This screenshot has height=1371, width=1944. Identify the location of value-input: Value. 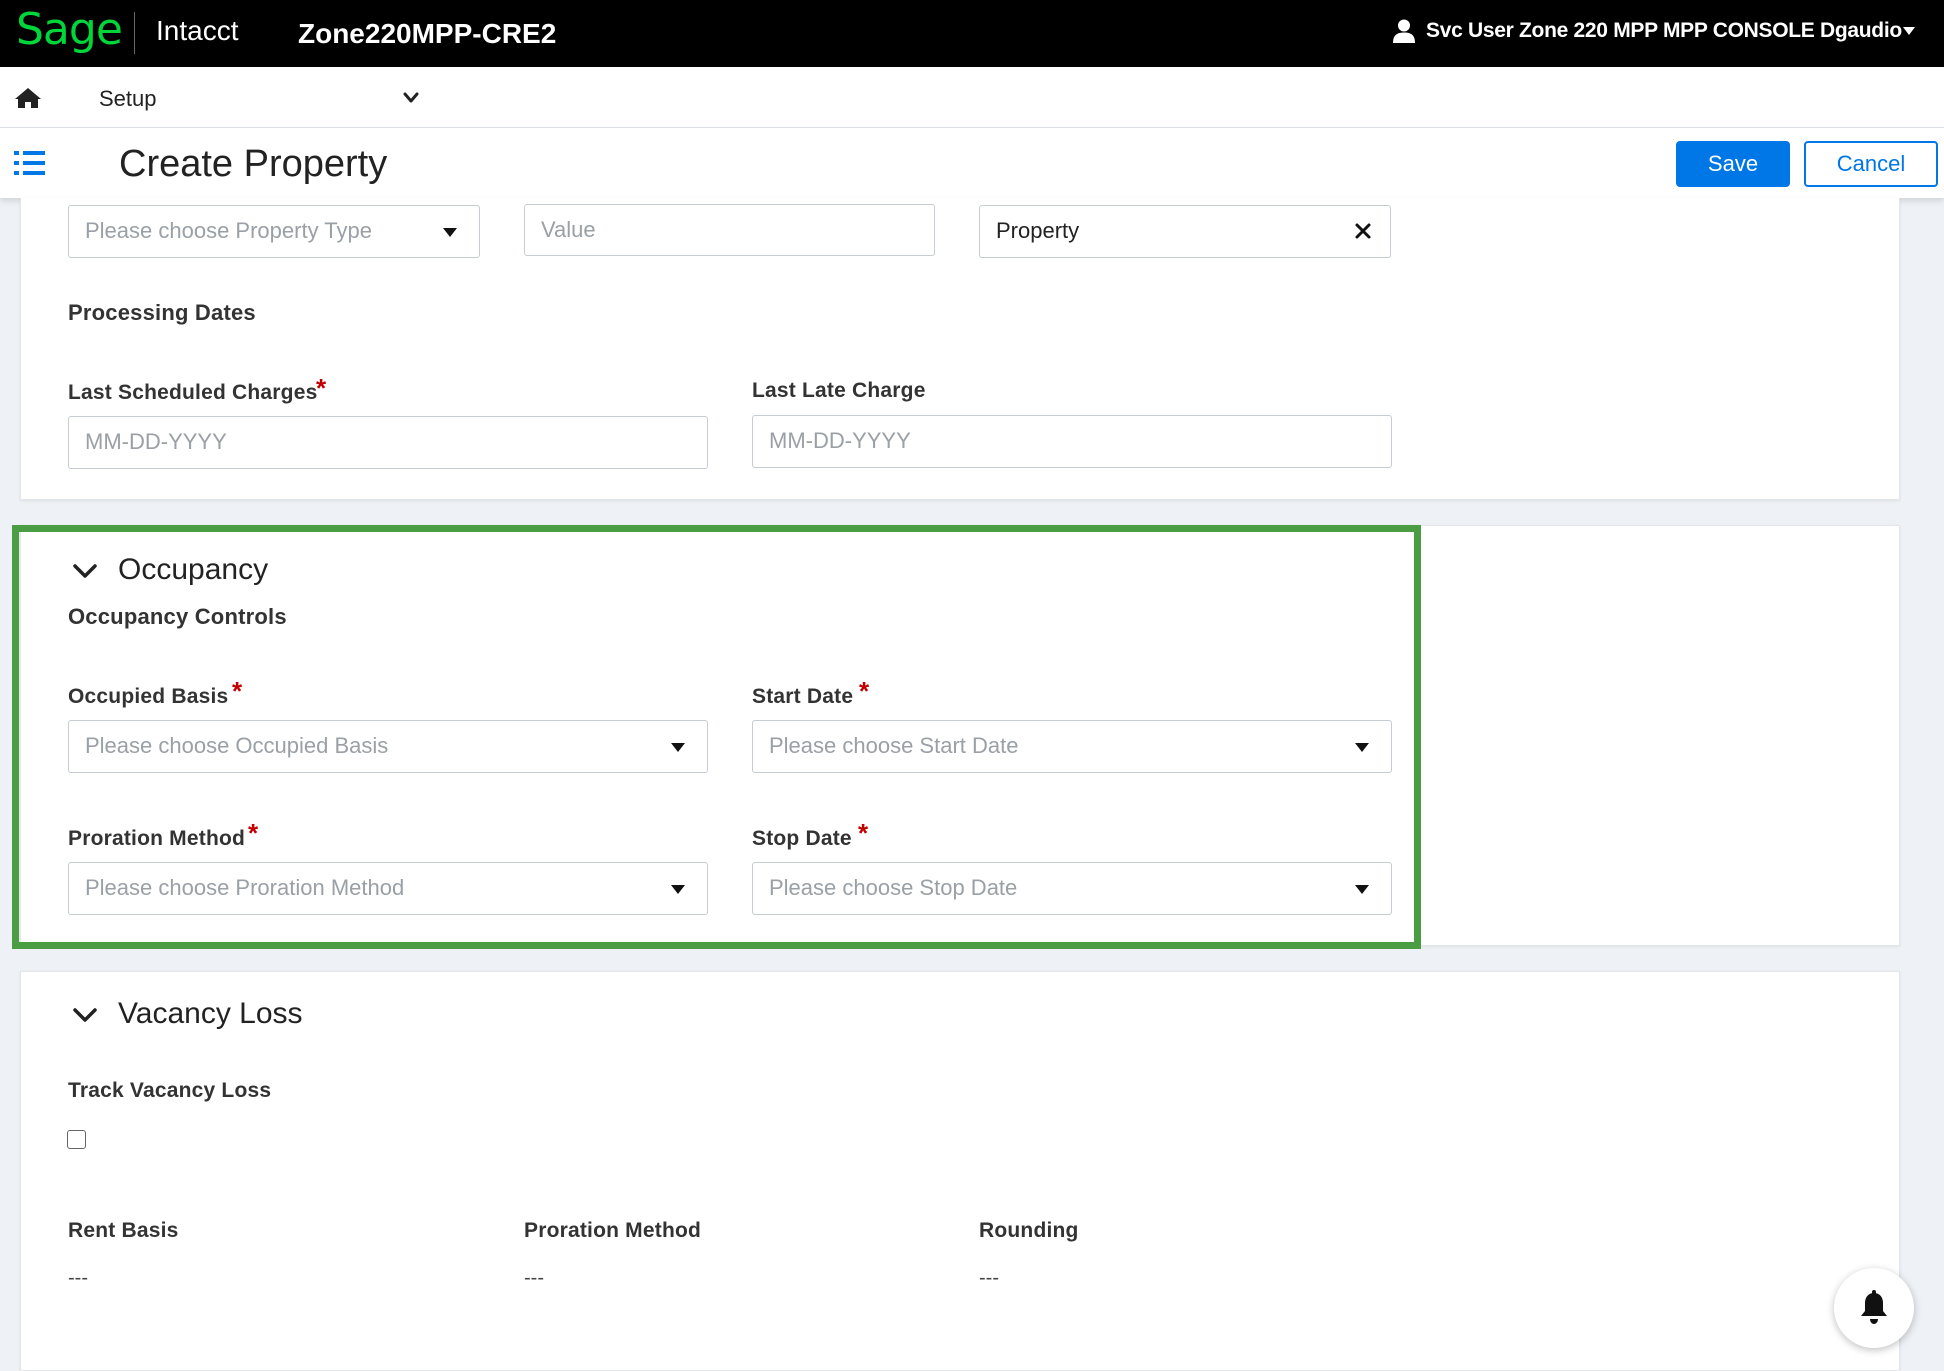
(729, 230).